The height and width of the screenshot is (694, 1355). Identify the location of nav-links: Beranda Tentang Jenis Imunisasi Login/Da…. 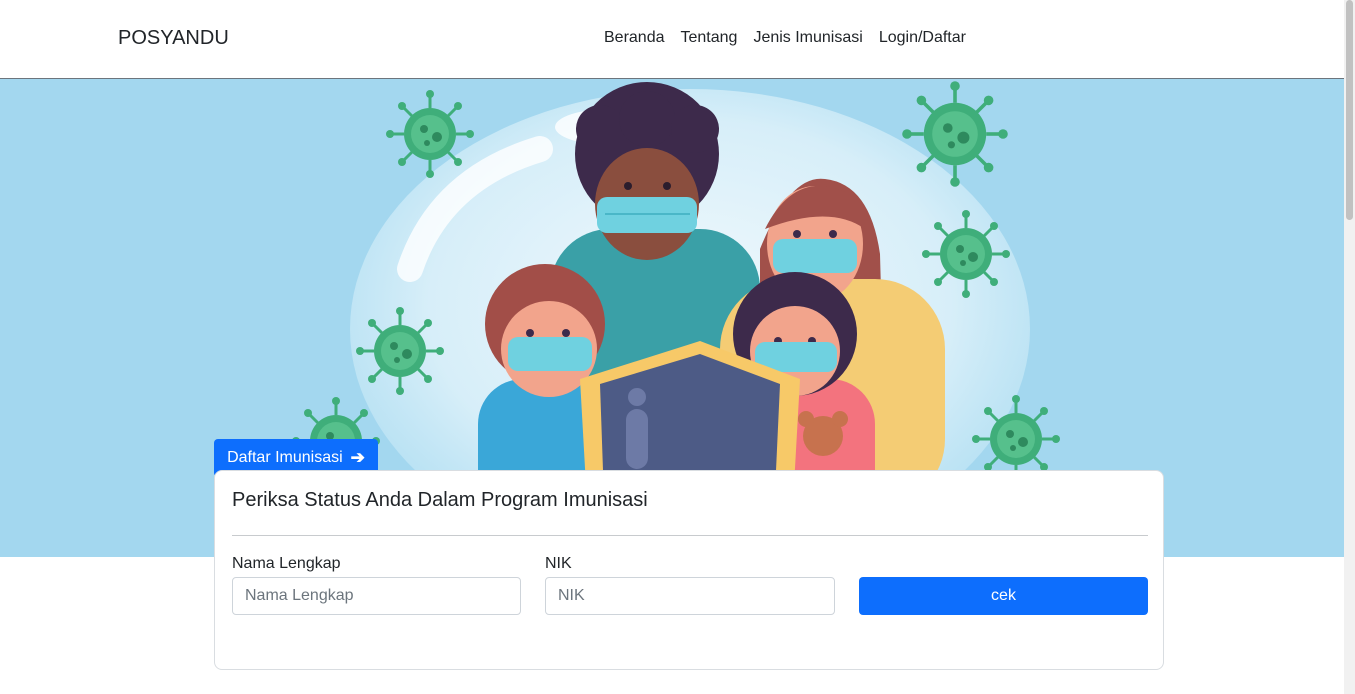
(785, 38).